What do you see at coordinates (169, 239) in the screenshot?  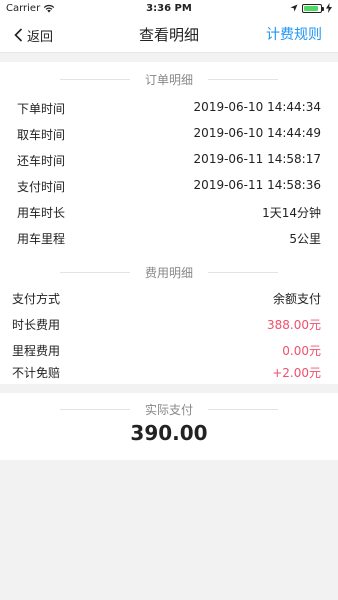 I see `order-row: 用车里程 5公里` at bounding box center [169, 239].